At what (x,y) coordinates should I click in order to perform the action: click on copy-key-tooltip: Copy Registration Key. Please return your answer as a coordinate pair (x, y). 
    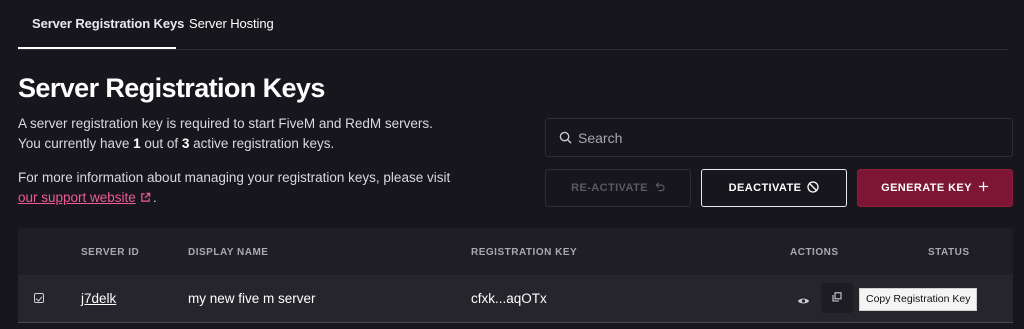
    Looking at the image, I should click on (918, 299).